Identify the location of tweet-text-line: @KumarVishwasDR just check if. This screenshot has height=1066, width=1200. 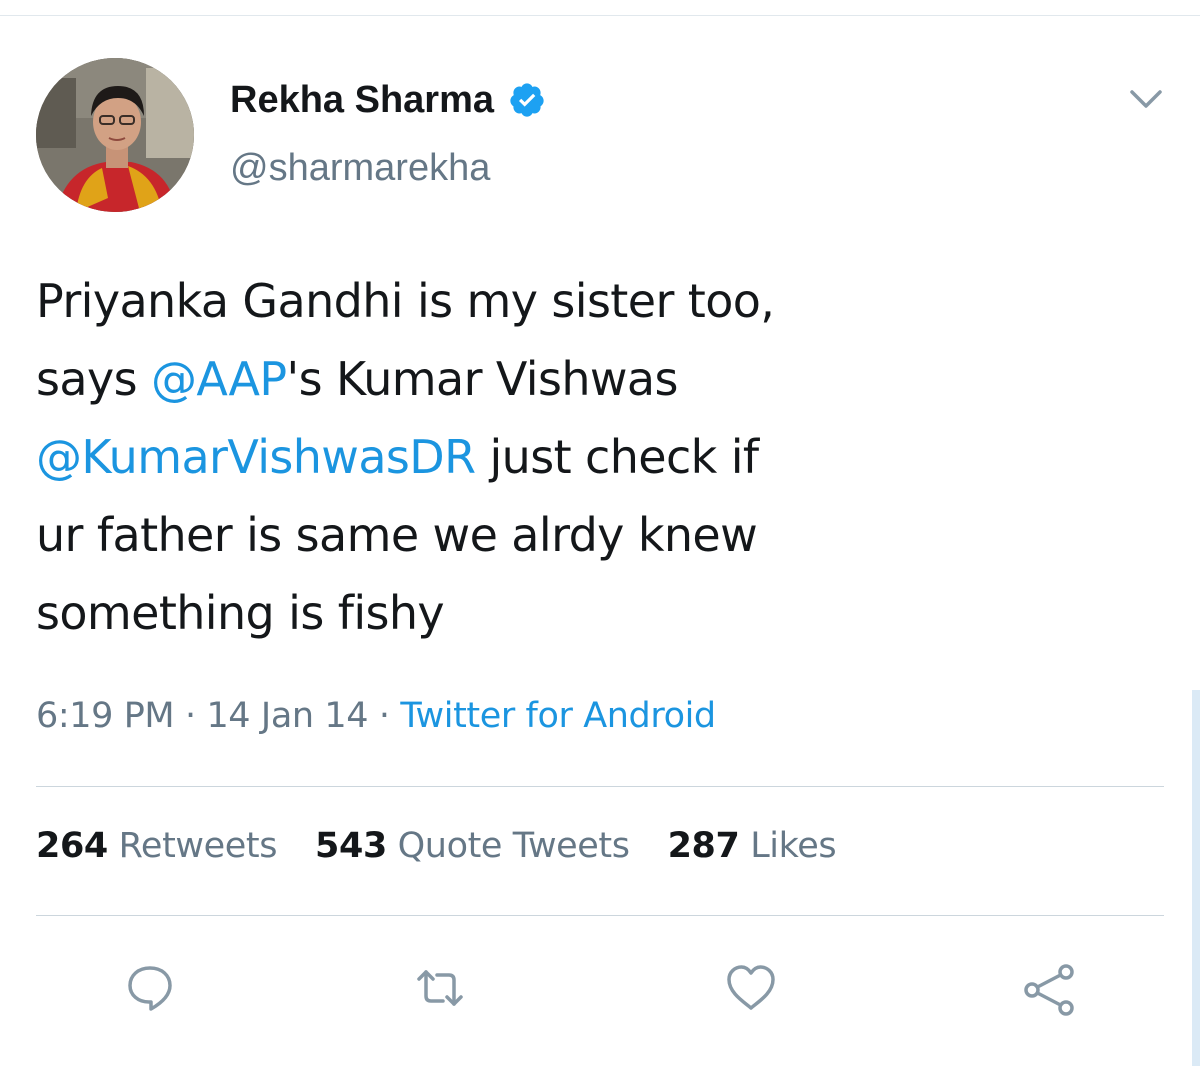
(601, 457).